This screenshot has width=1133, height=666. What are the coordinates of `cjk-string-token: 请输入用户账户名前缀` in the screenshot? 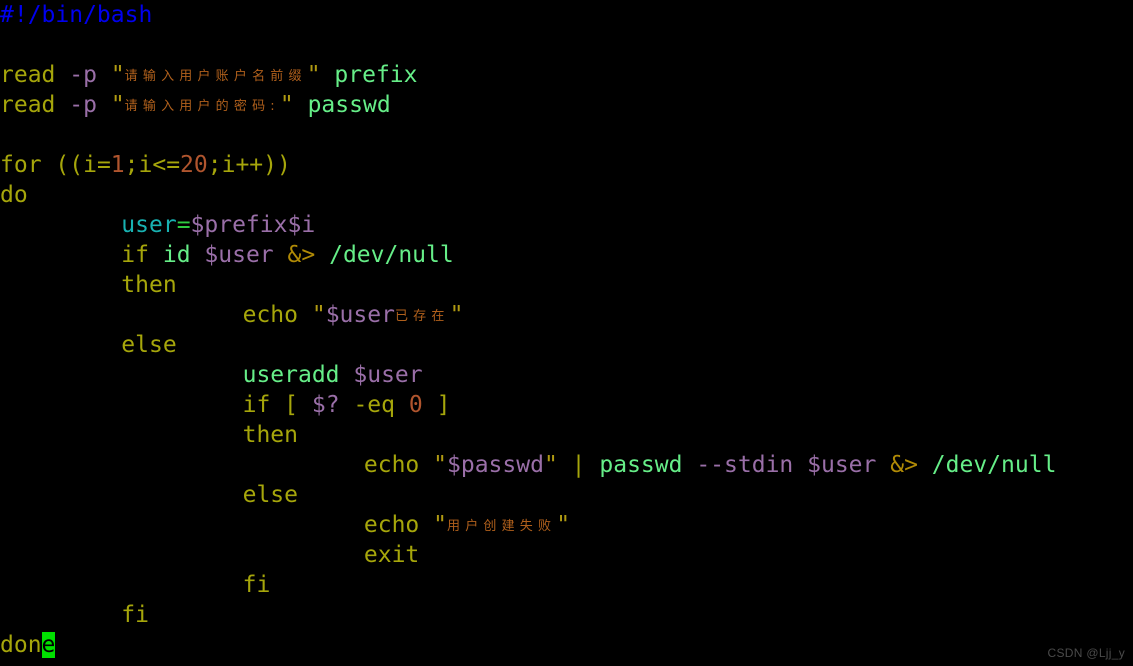 It's located at (215, 76).